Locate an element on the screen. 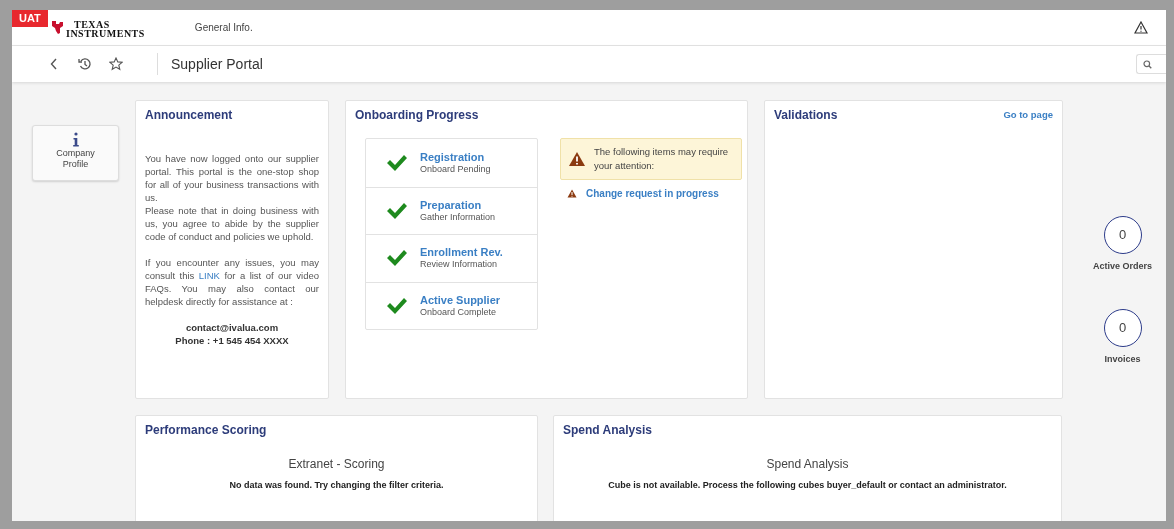 This screenshot has width=1174, height=529. search-icon is located at coordinates (1147, 64).